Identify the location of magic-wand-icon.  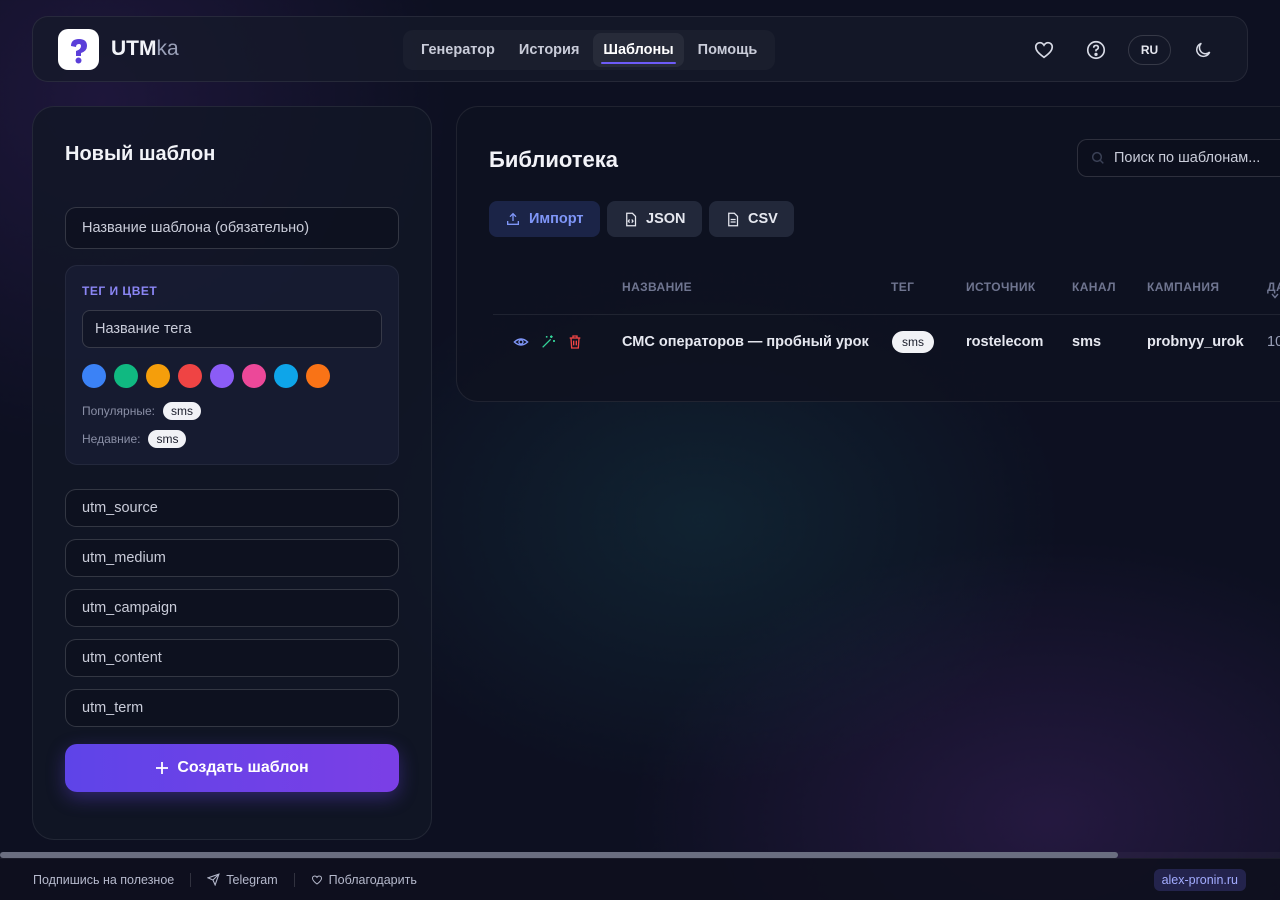
(548, 342).